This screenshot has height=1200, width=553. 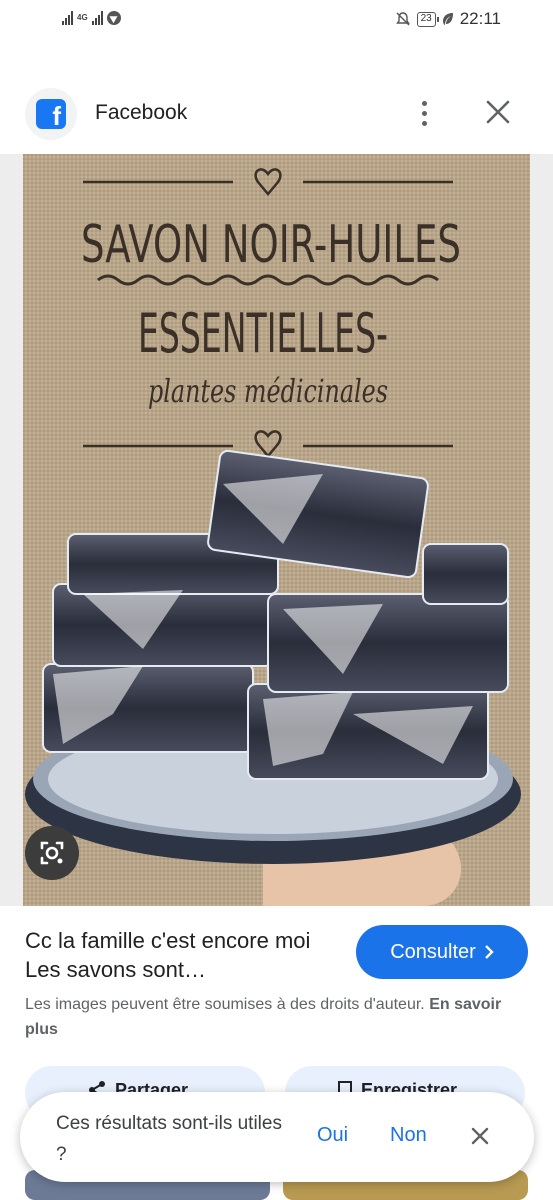 I want to click on telegram-icon, so click(x=113, y=18).